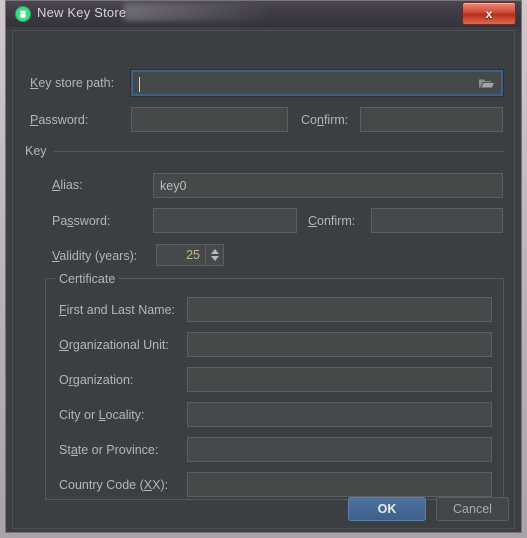 Image resolution: width=527 pixels, height=538 pixels. I want to click on cert-organization-input, so click(339, 379).